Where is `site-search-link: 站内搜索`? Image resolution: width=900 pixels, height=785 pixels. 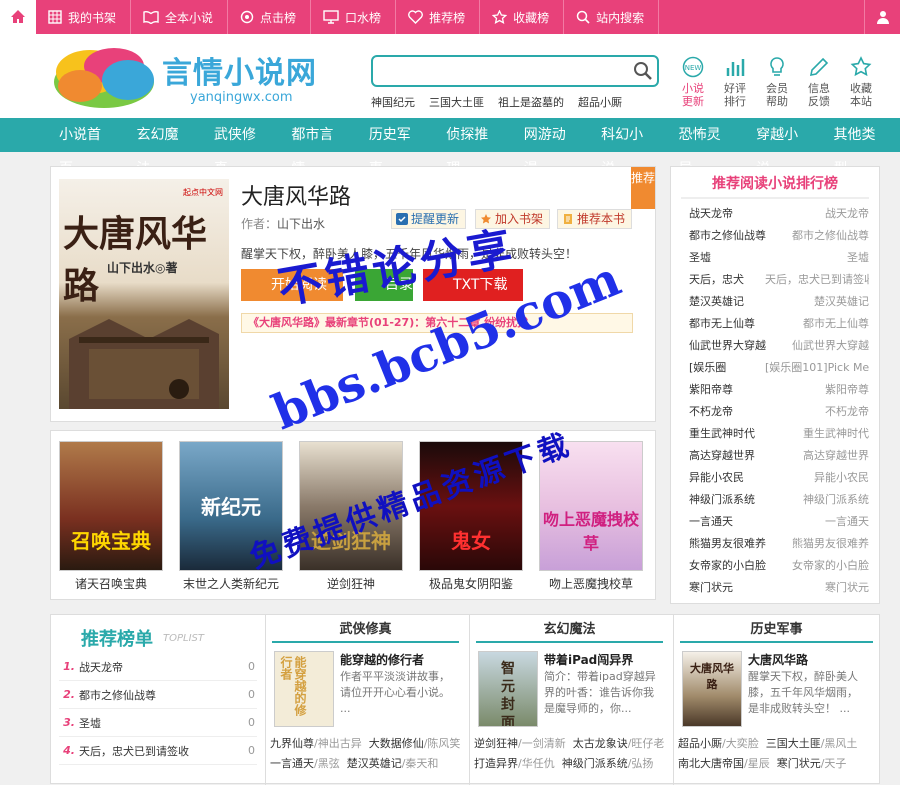
site-search-link: 站内搜索 is located at coordinates (612, 17).